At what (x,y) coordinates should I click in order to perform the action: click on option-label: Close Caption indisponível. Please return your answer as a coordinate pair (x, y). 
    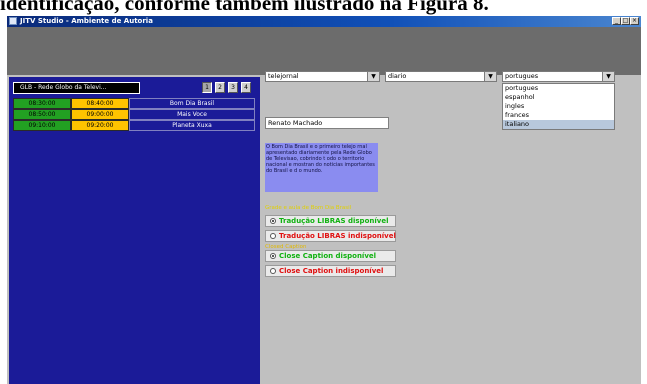
    Looking at the image, I should click on (331, 271).